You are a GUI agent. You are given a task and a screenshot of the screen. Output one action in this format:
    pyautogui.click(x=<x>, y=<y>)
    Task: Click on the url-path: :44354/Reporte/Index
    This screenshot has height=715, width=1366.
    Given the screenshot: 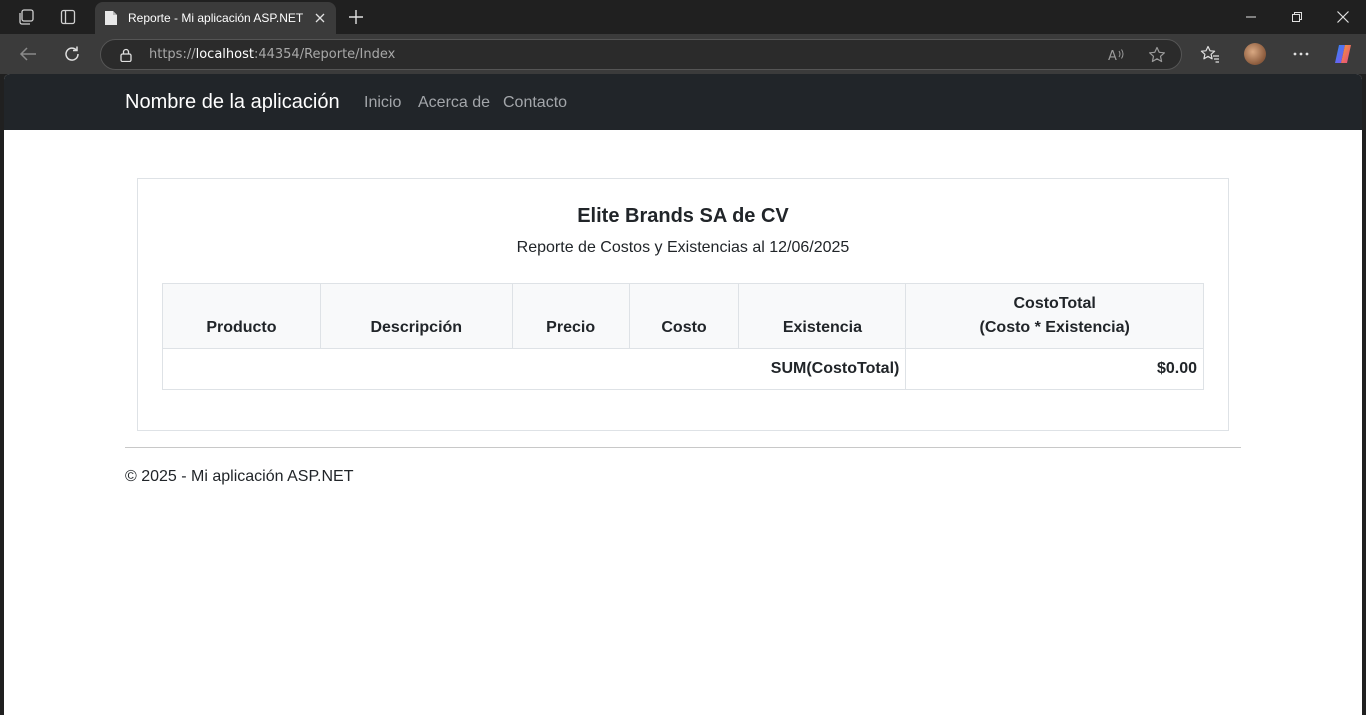 What is the action you would take?
    pyautogui.click(x=324, y=54)
    